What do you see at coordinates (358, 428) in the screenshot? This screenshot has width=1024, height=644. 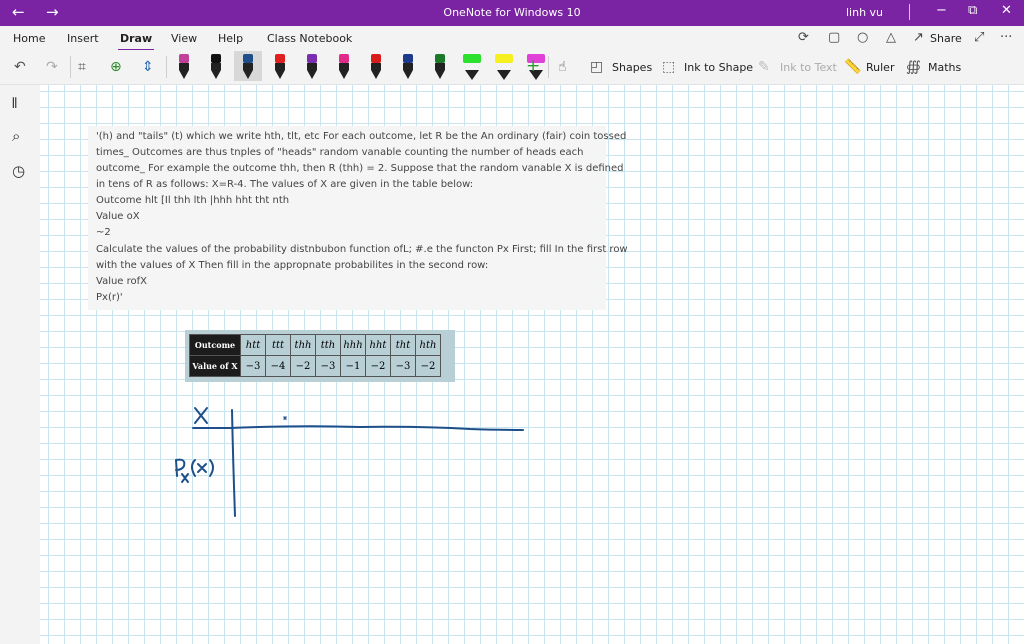 I see `ink-horizontal-line` at bounding box center [358, 428].